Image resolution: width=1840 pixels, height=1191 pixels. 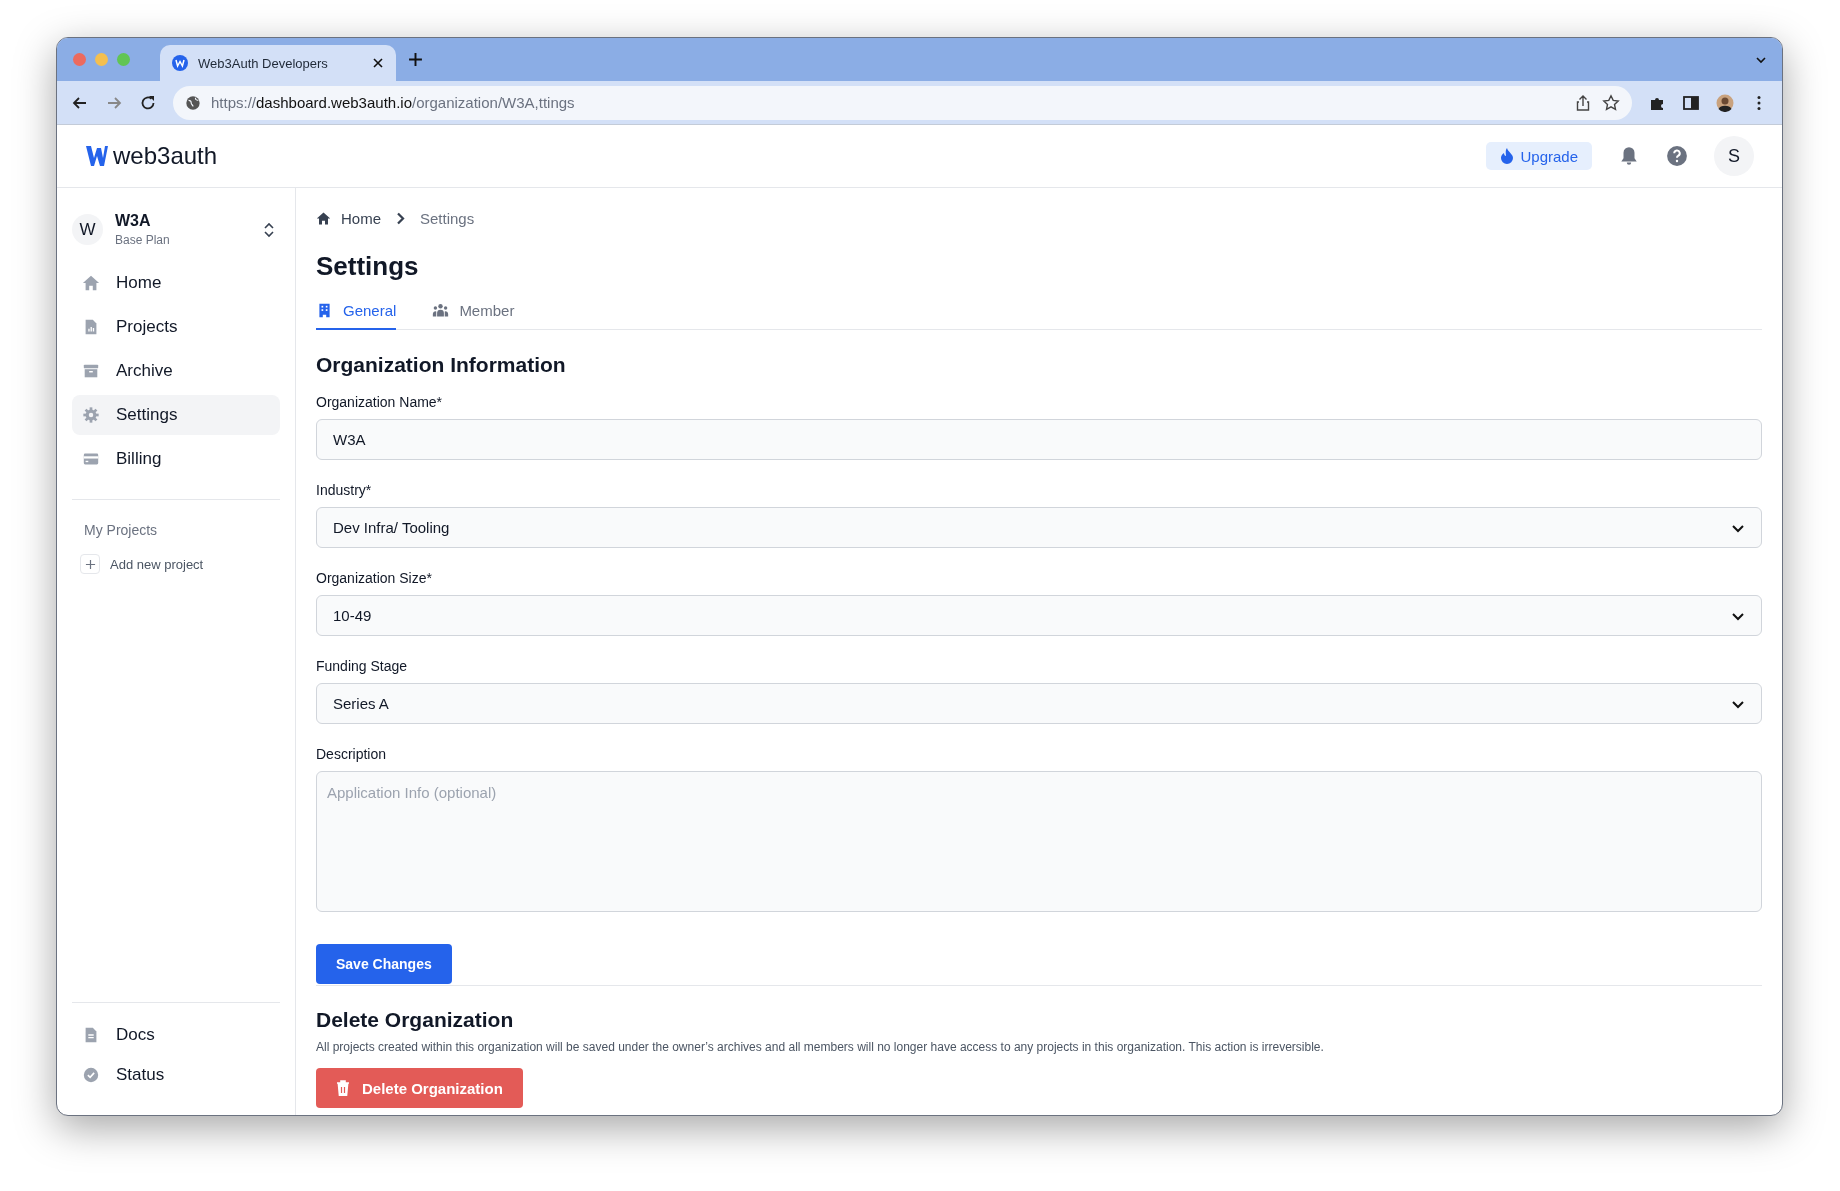 What do you see at coordinates (368, 266) in the screenshot?
I see `page-title: Settings` at bounding box center [368, 266].